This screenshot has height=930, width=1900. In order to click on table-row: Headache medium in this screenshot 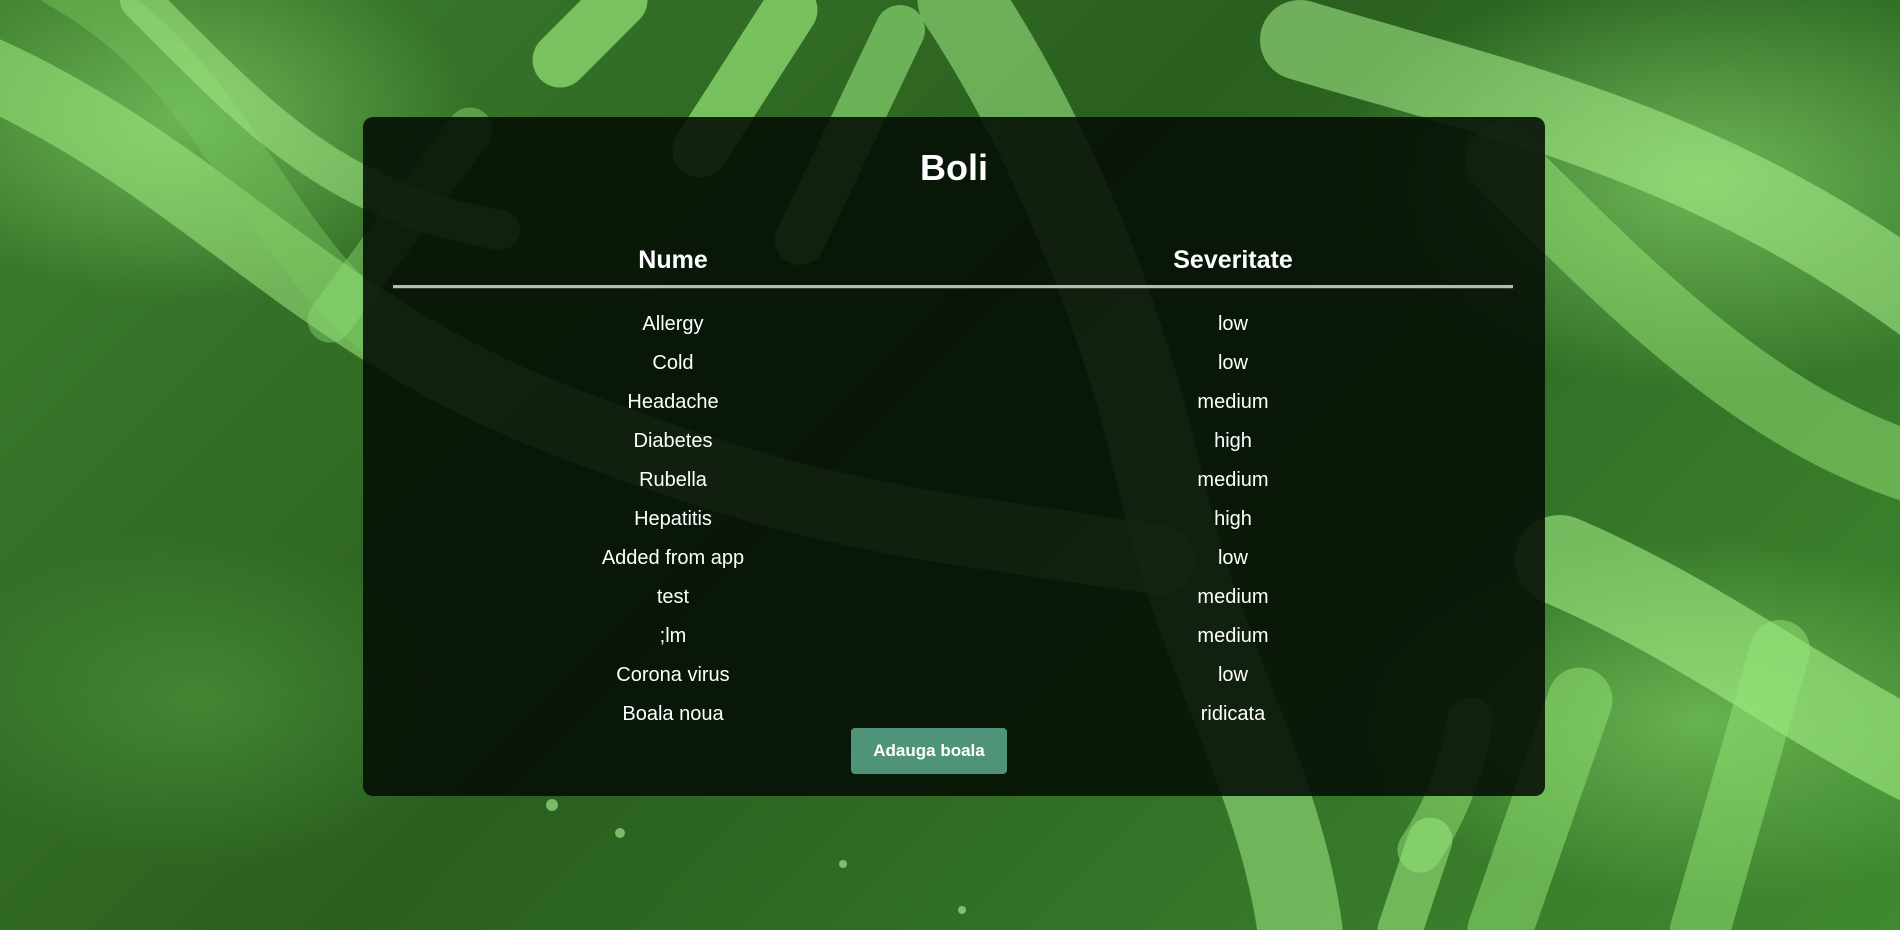, I will do `click(953, 402)`.